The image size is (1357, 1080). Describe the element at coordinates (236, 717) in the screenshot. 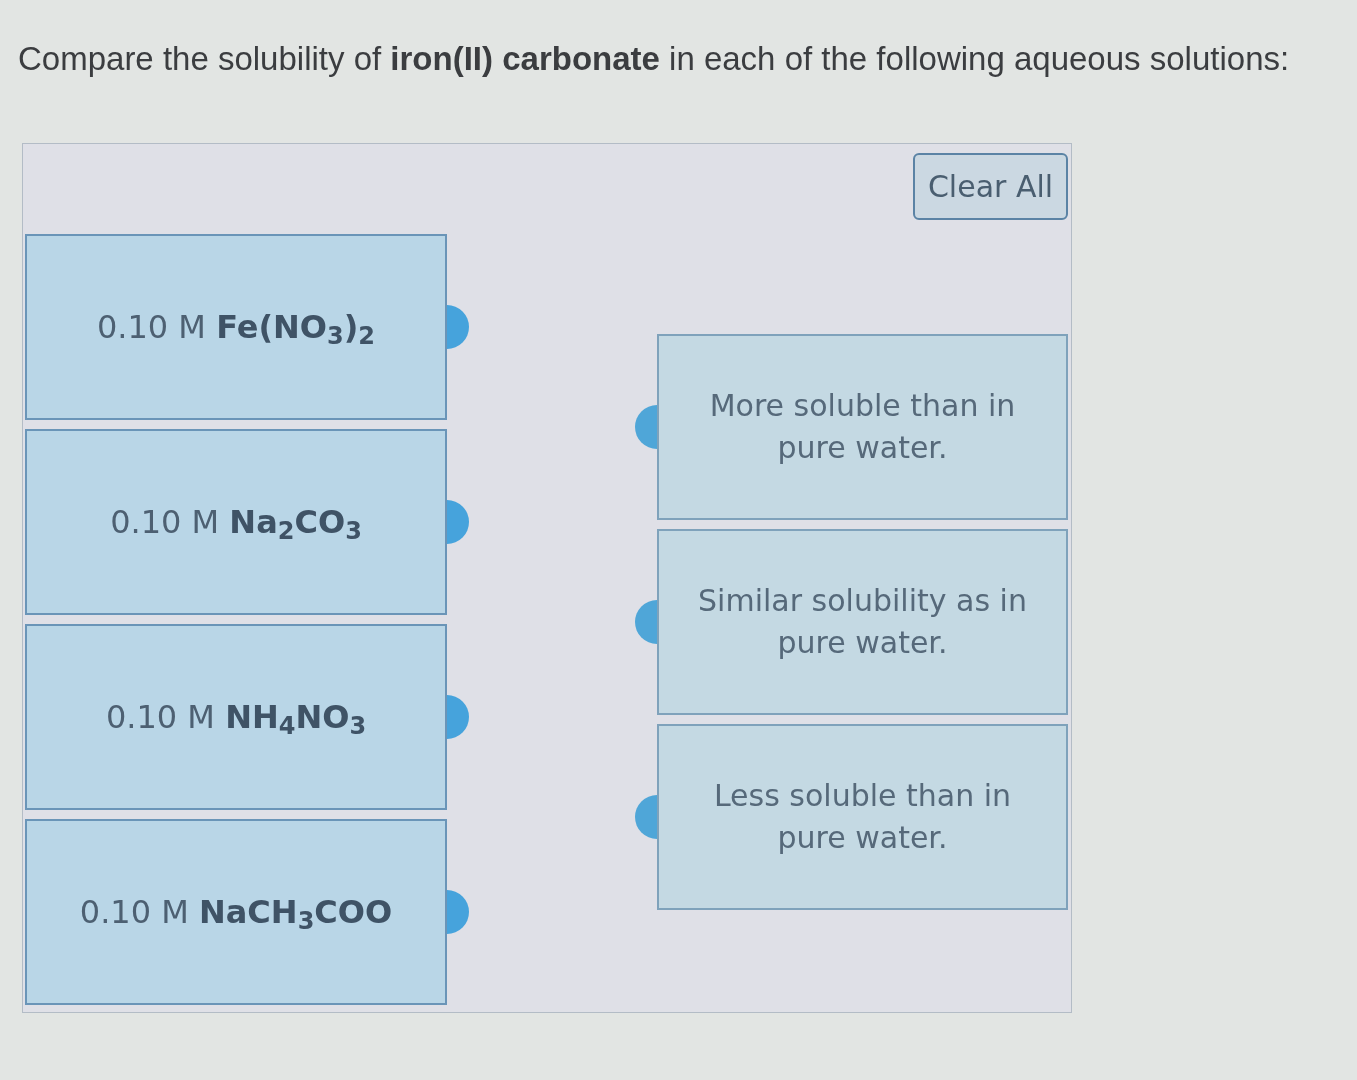

I see `solution-card: 0.10 M NH$_{4}$NO$_{3}$` at that location.